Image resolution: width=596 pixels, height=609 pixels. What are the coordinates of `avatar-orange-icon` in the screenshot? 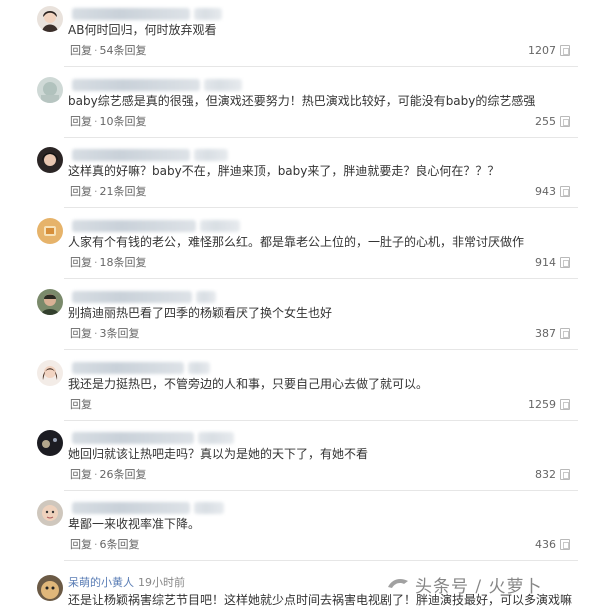 It's located at (50, 231).